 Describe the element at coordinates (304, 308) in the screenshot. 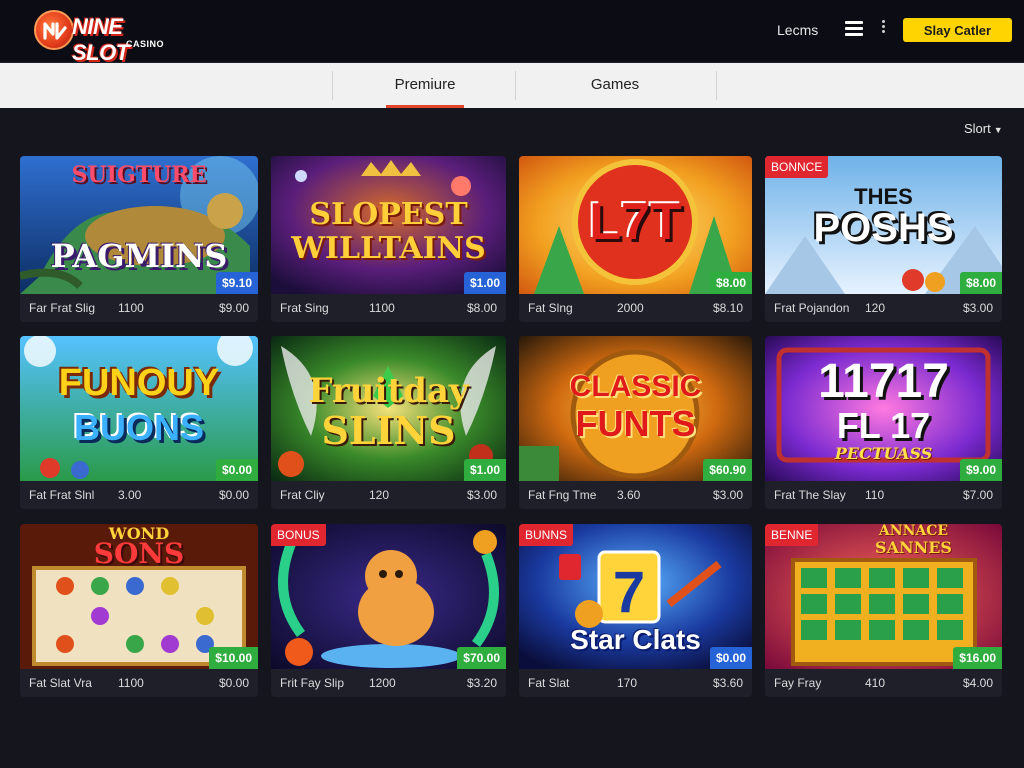

I see `card-name: Frat Sing` at that location.